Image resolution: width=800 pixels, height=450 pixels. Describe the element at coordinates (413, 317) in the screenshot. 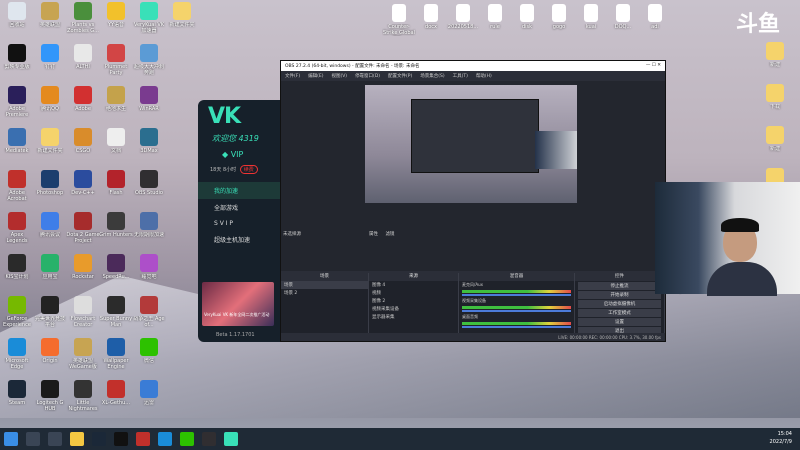

I see `source-item: 显示器采集` at that location.